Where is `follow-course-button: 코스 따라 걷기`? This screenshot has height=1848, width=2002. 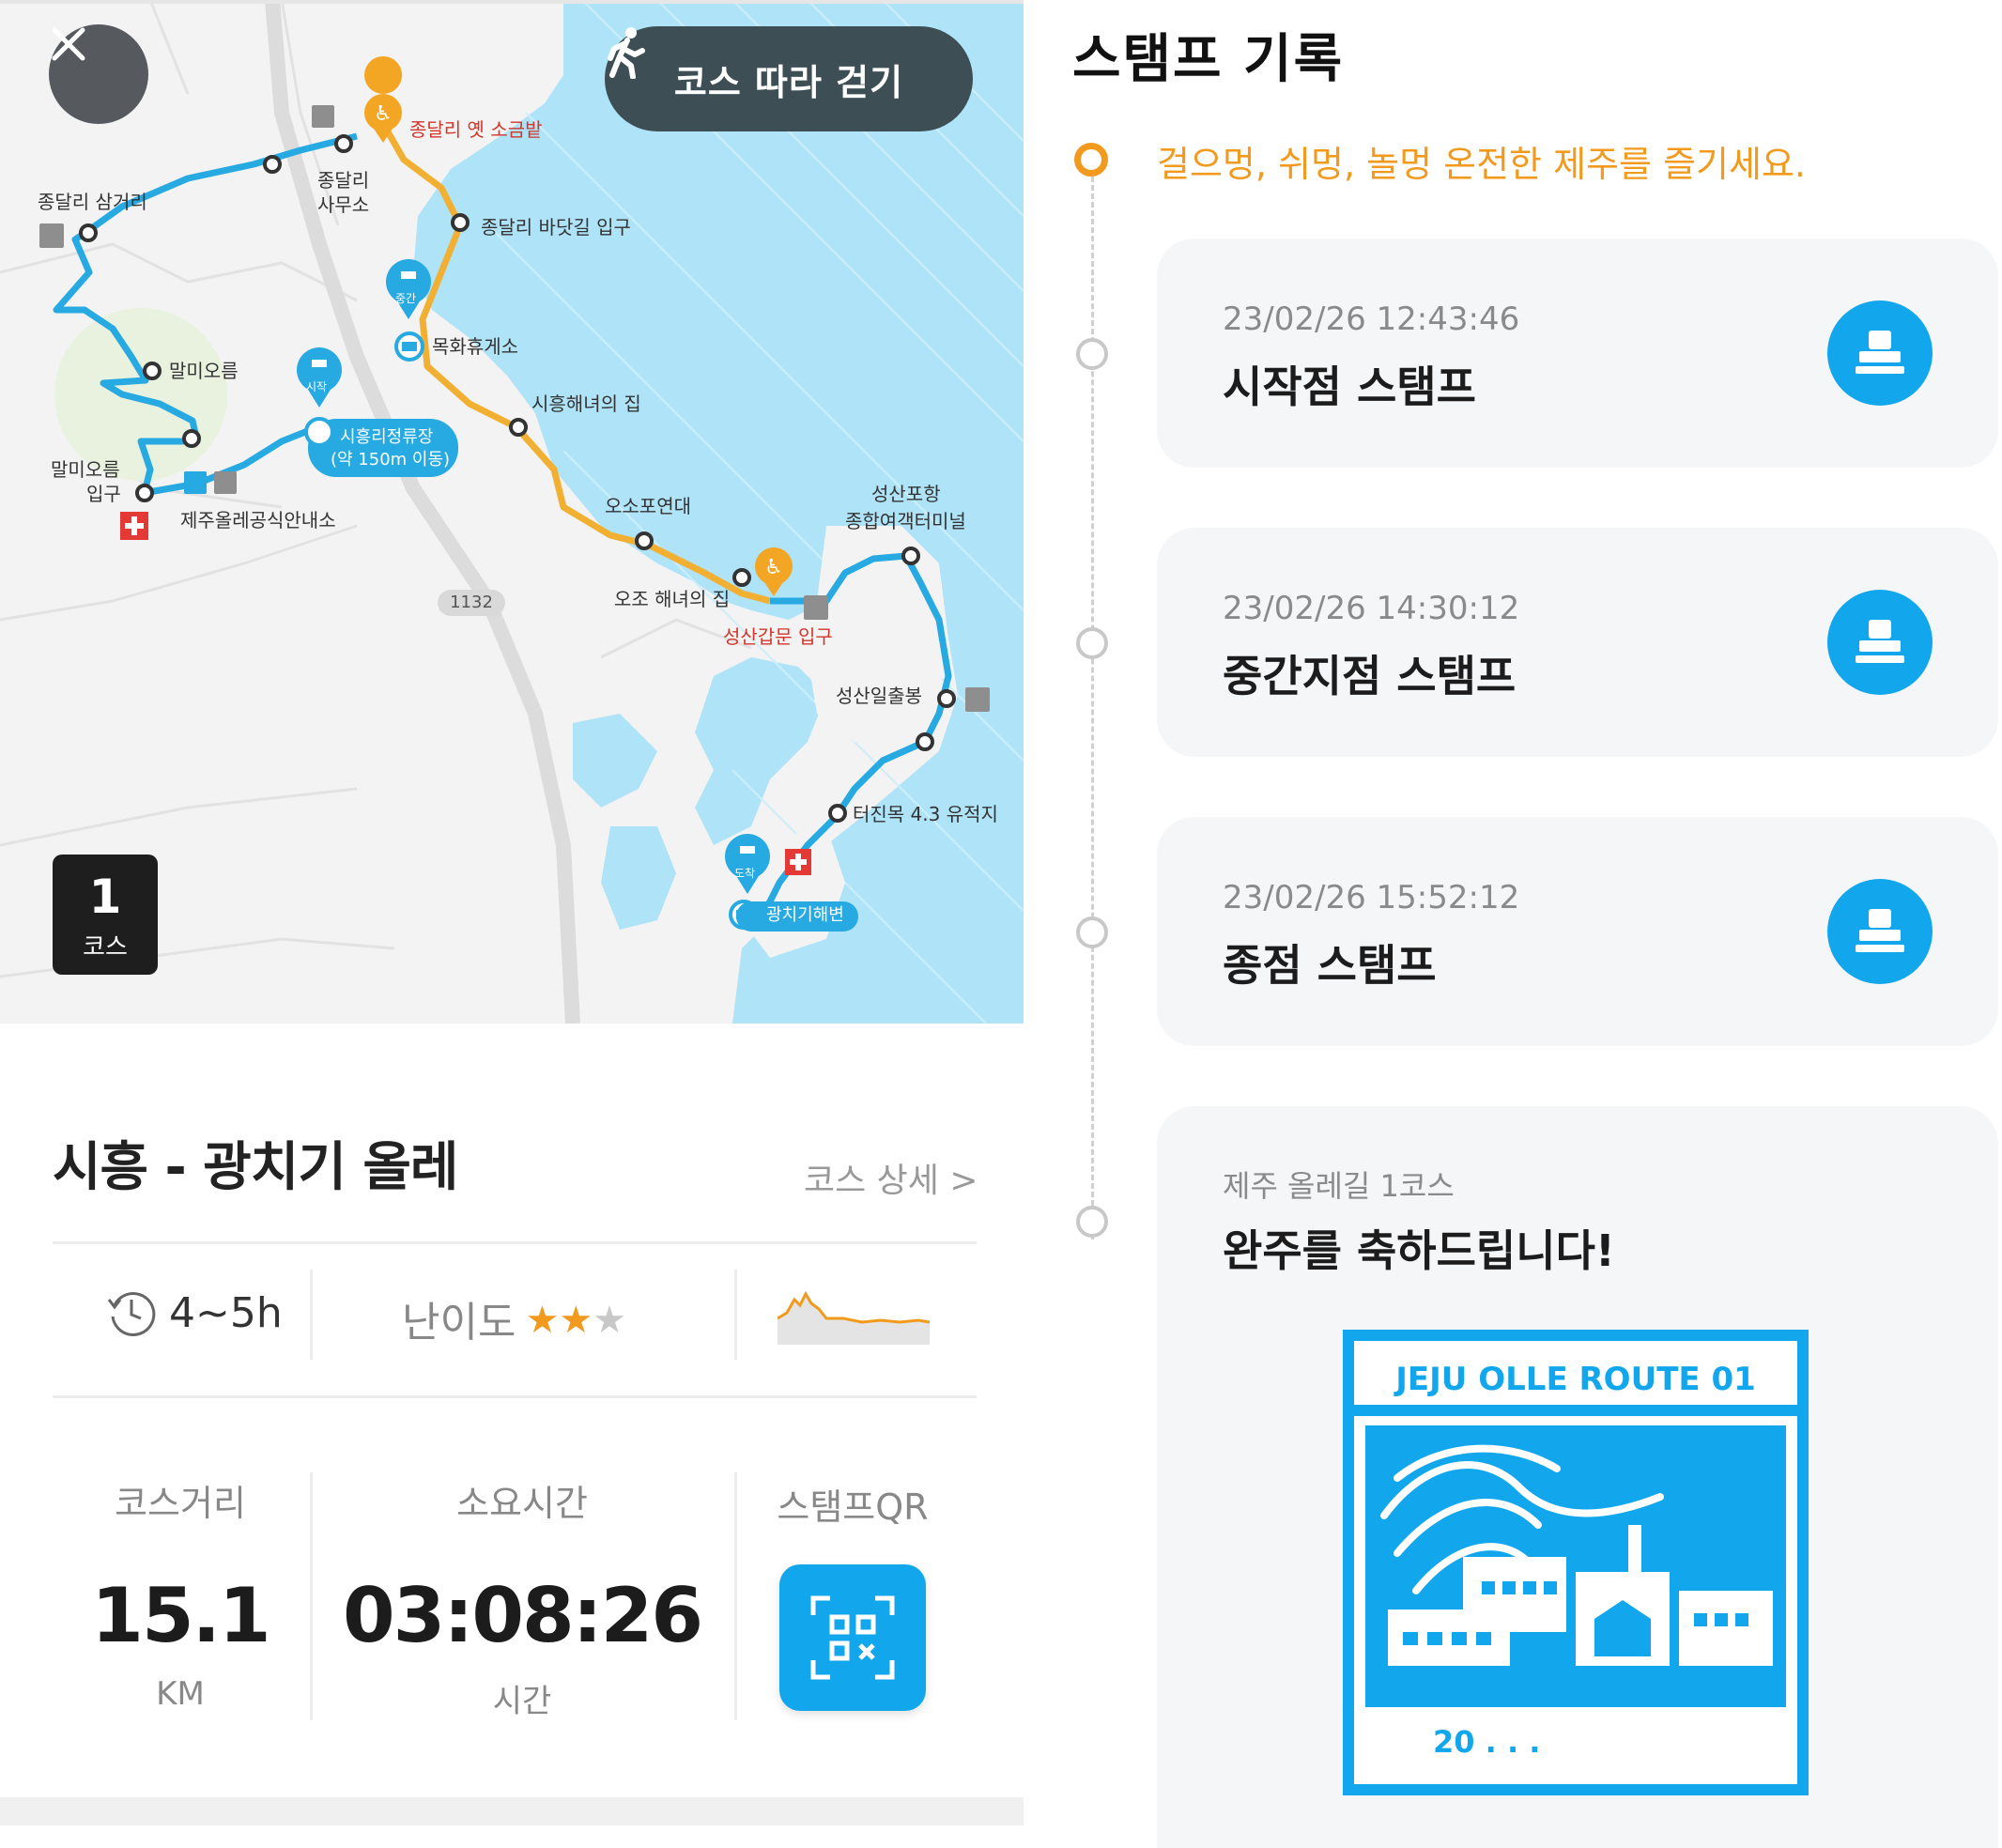
follow-course-button: 코스 따라 걷기 is located at coordinates (789, 78).